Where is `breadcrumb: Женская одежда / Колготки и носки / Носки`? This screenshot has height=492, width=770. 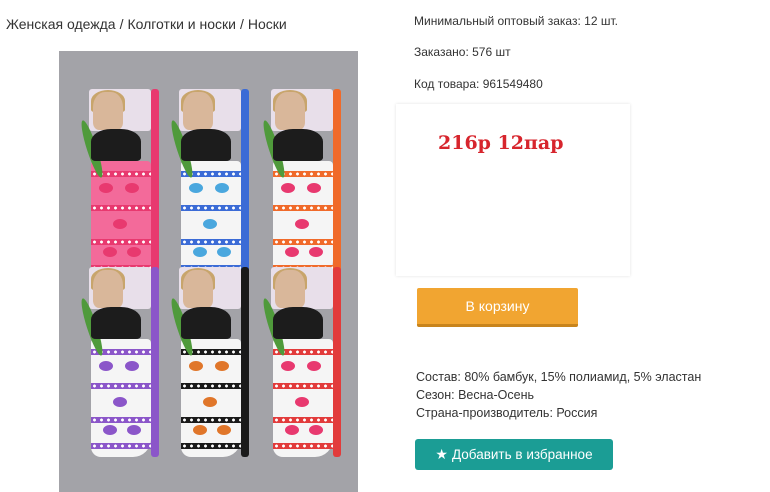 breadcrumb: Женская одежда / Колготки и носки / Носки is located at coordinates (146, 24).